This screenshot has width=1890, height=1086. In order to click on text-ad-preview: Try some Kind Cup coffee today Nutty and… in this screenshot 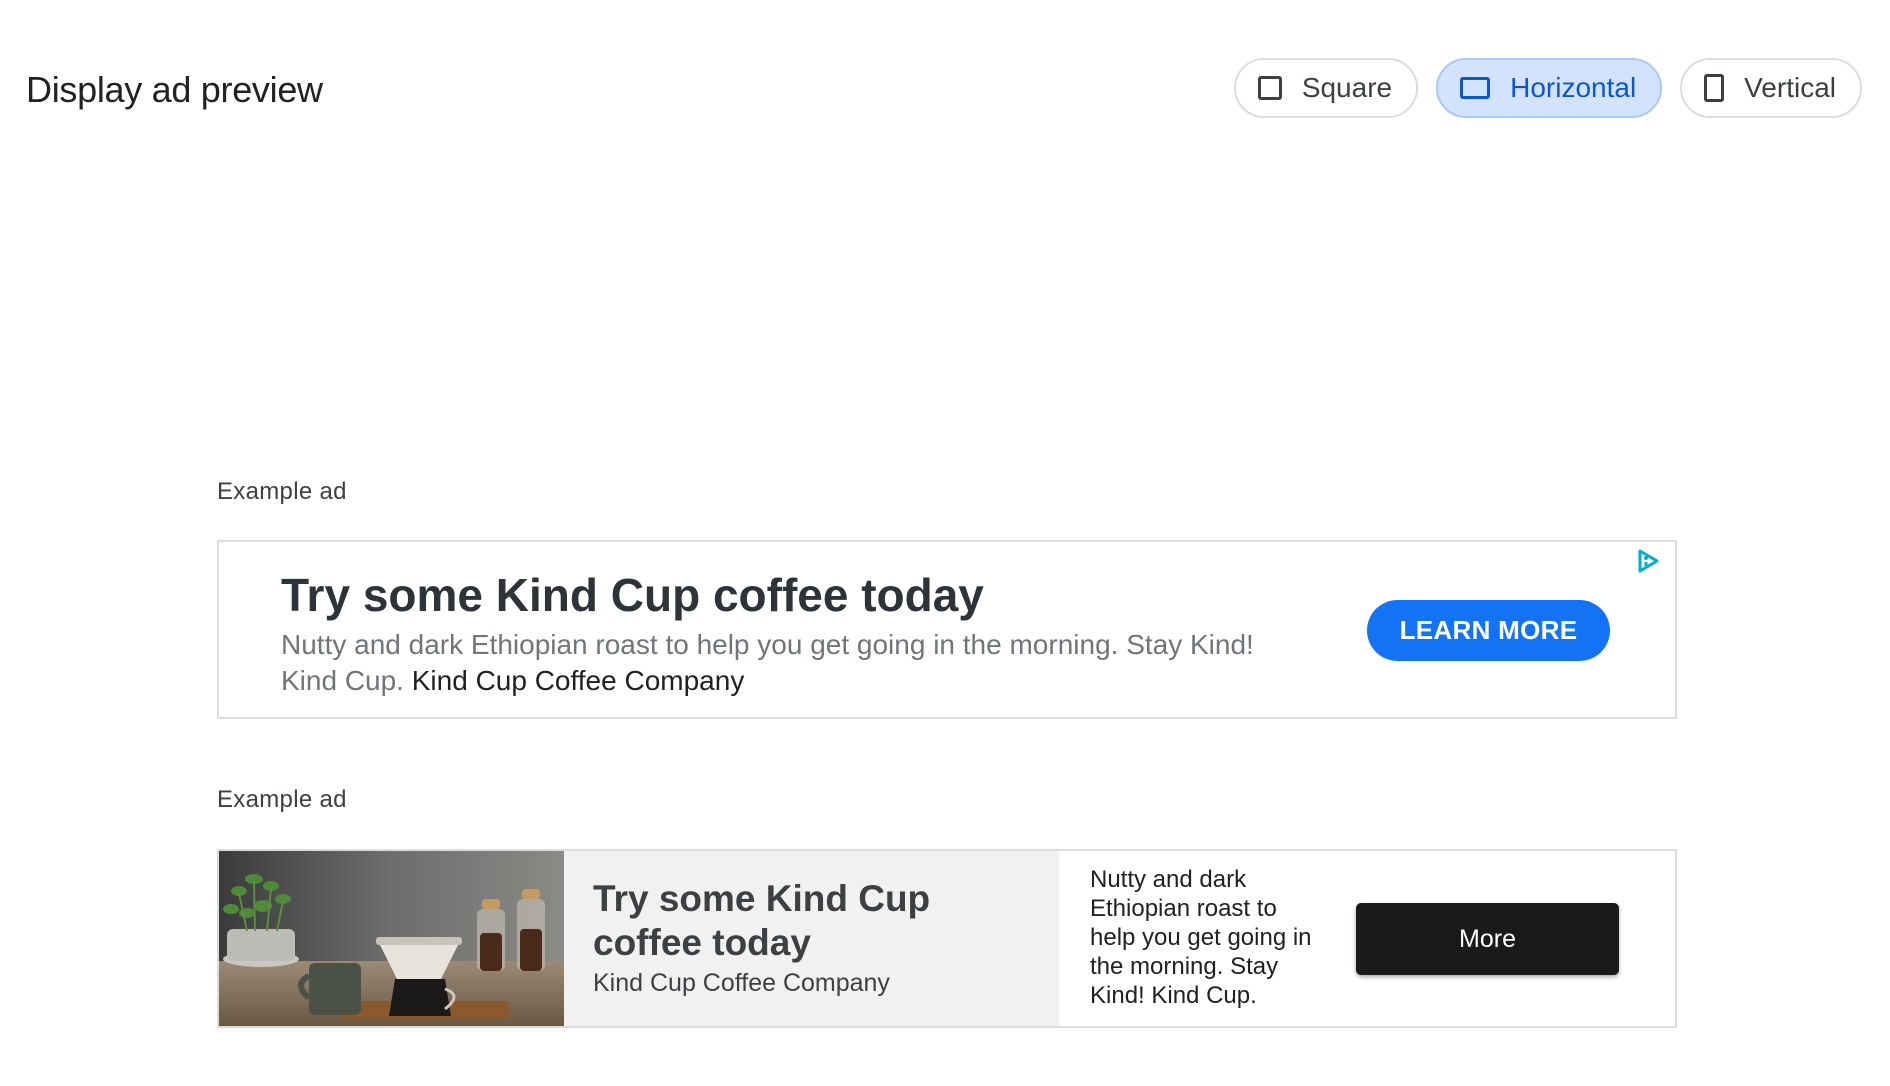, I will do `click(947, 629)`.